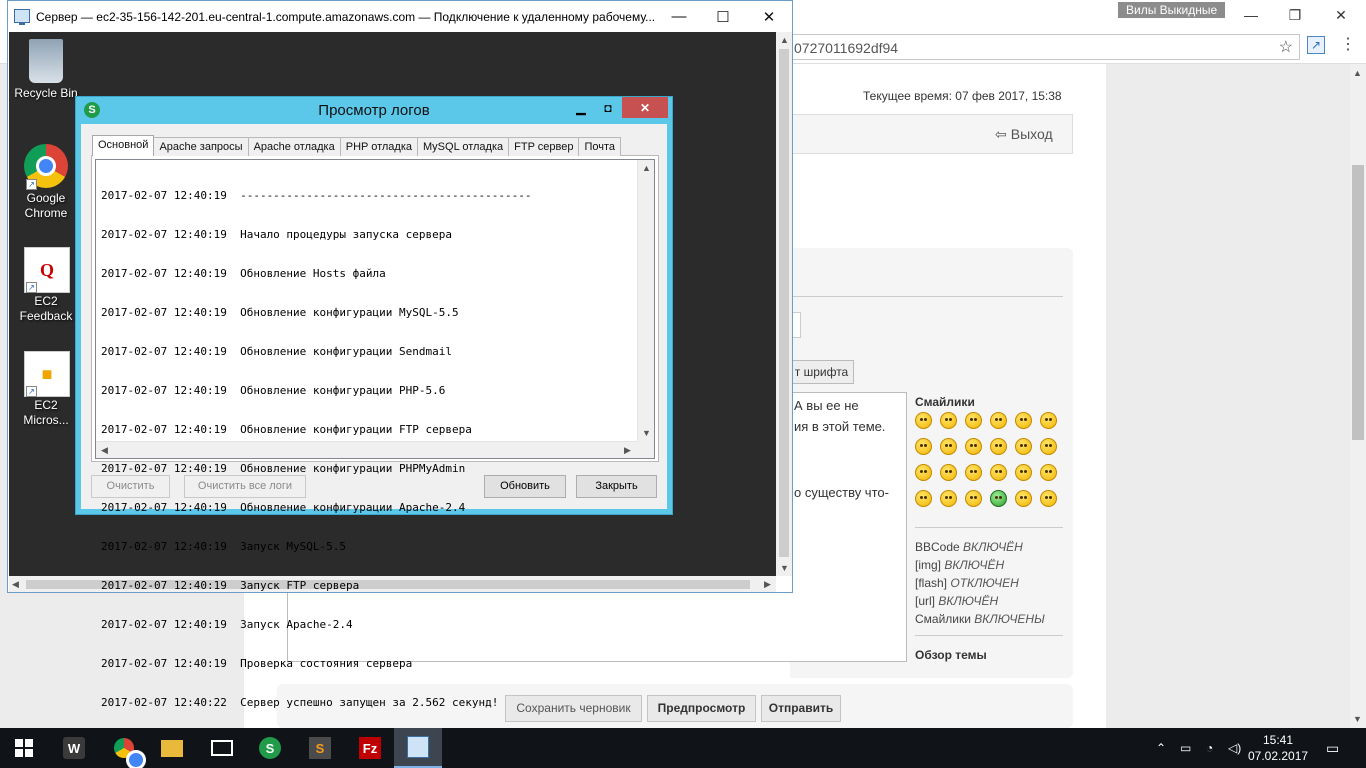 The width and height of the screenshot is (1366, 768). Describe the element at coordinates (951, 655) in the screenshot. I see `topic-overview-link: Обзор темы` at that location.